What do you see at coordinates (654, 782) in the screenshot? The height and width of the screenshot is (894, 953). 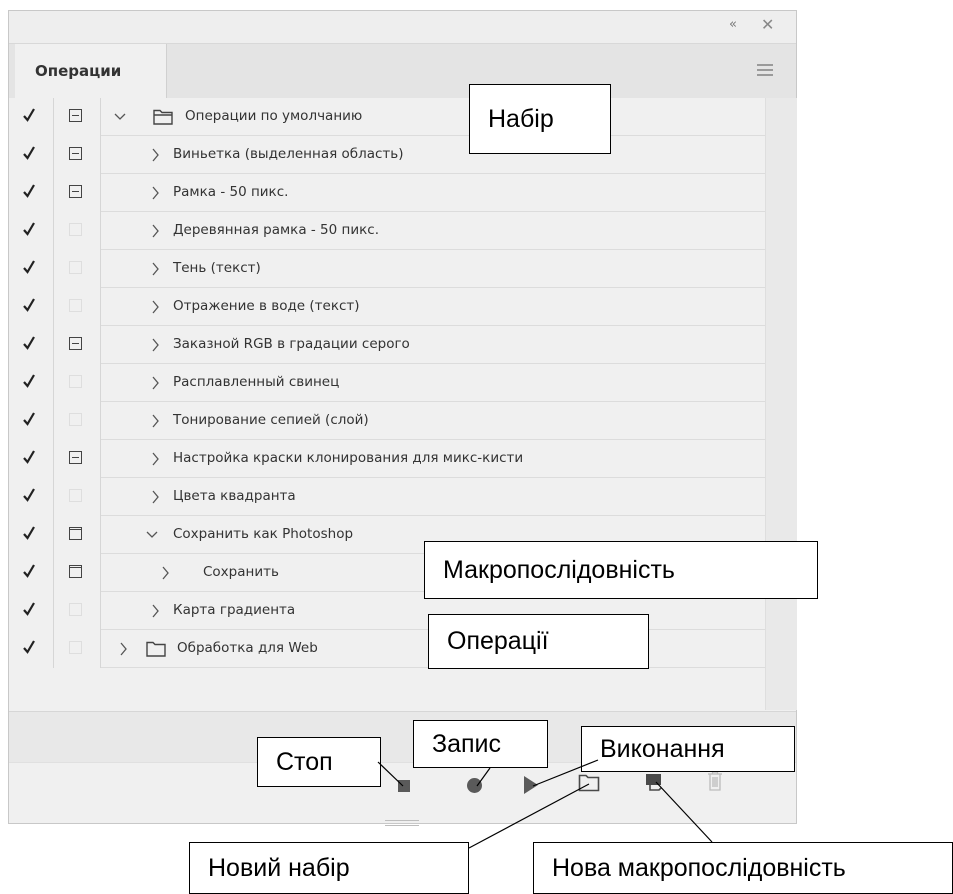 I see `new-action-icon` at bounding box center [654, 782].